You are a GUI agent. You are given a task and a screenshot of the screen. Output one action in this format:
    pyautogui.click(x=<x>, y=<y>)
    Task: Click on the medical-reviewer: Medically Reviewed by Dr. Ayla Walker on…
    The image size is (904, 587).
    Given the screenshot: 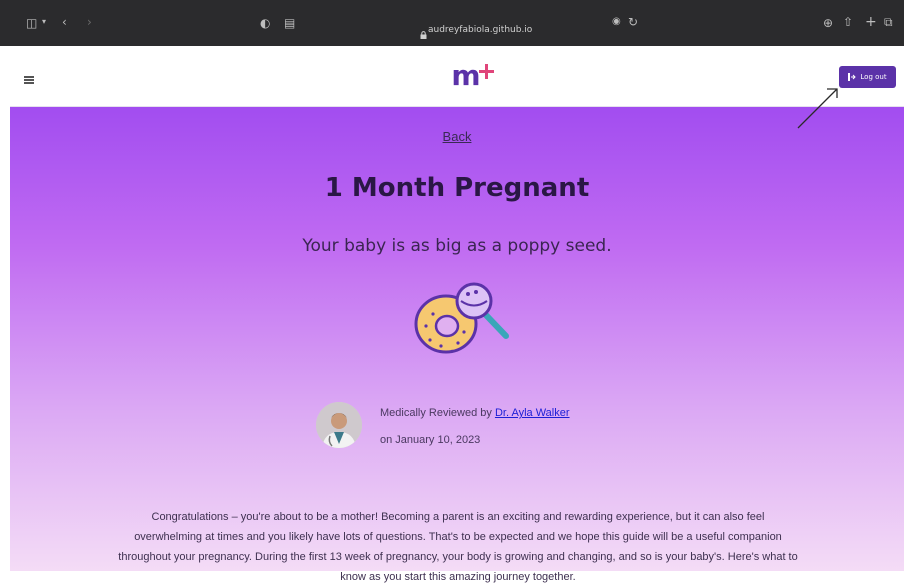 What is the action you would take?
    pyautogui.click(x=476, y=427)
    